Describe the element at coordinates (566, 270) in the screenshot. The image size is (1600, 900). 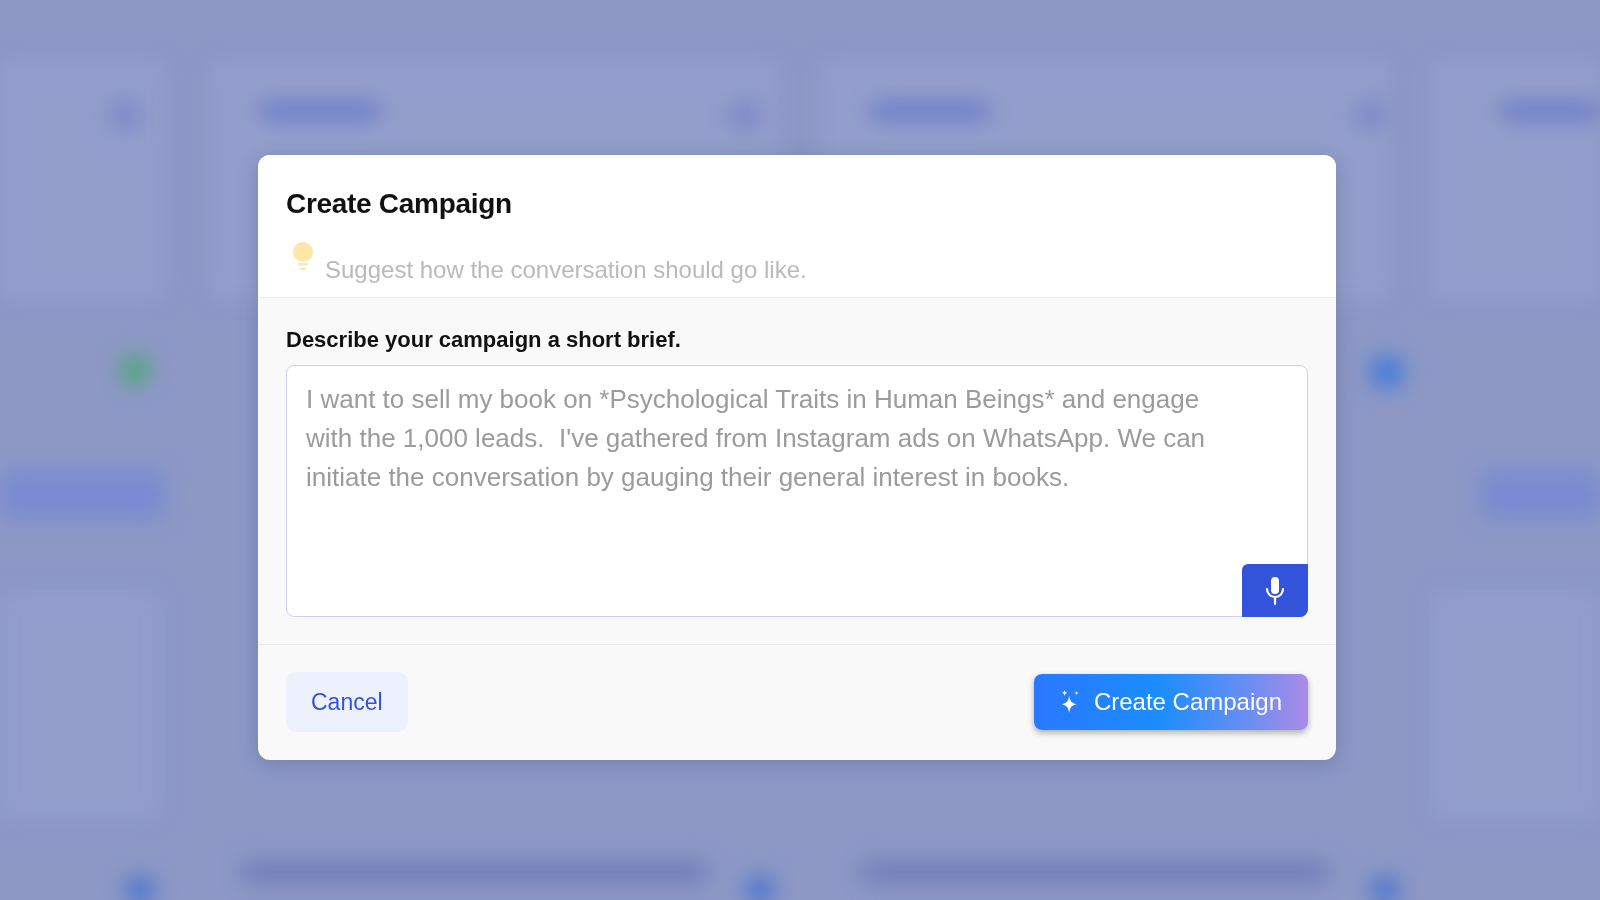
I see `hint-text: Suggest how the conversation should go like.` at that location.